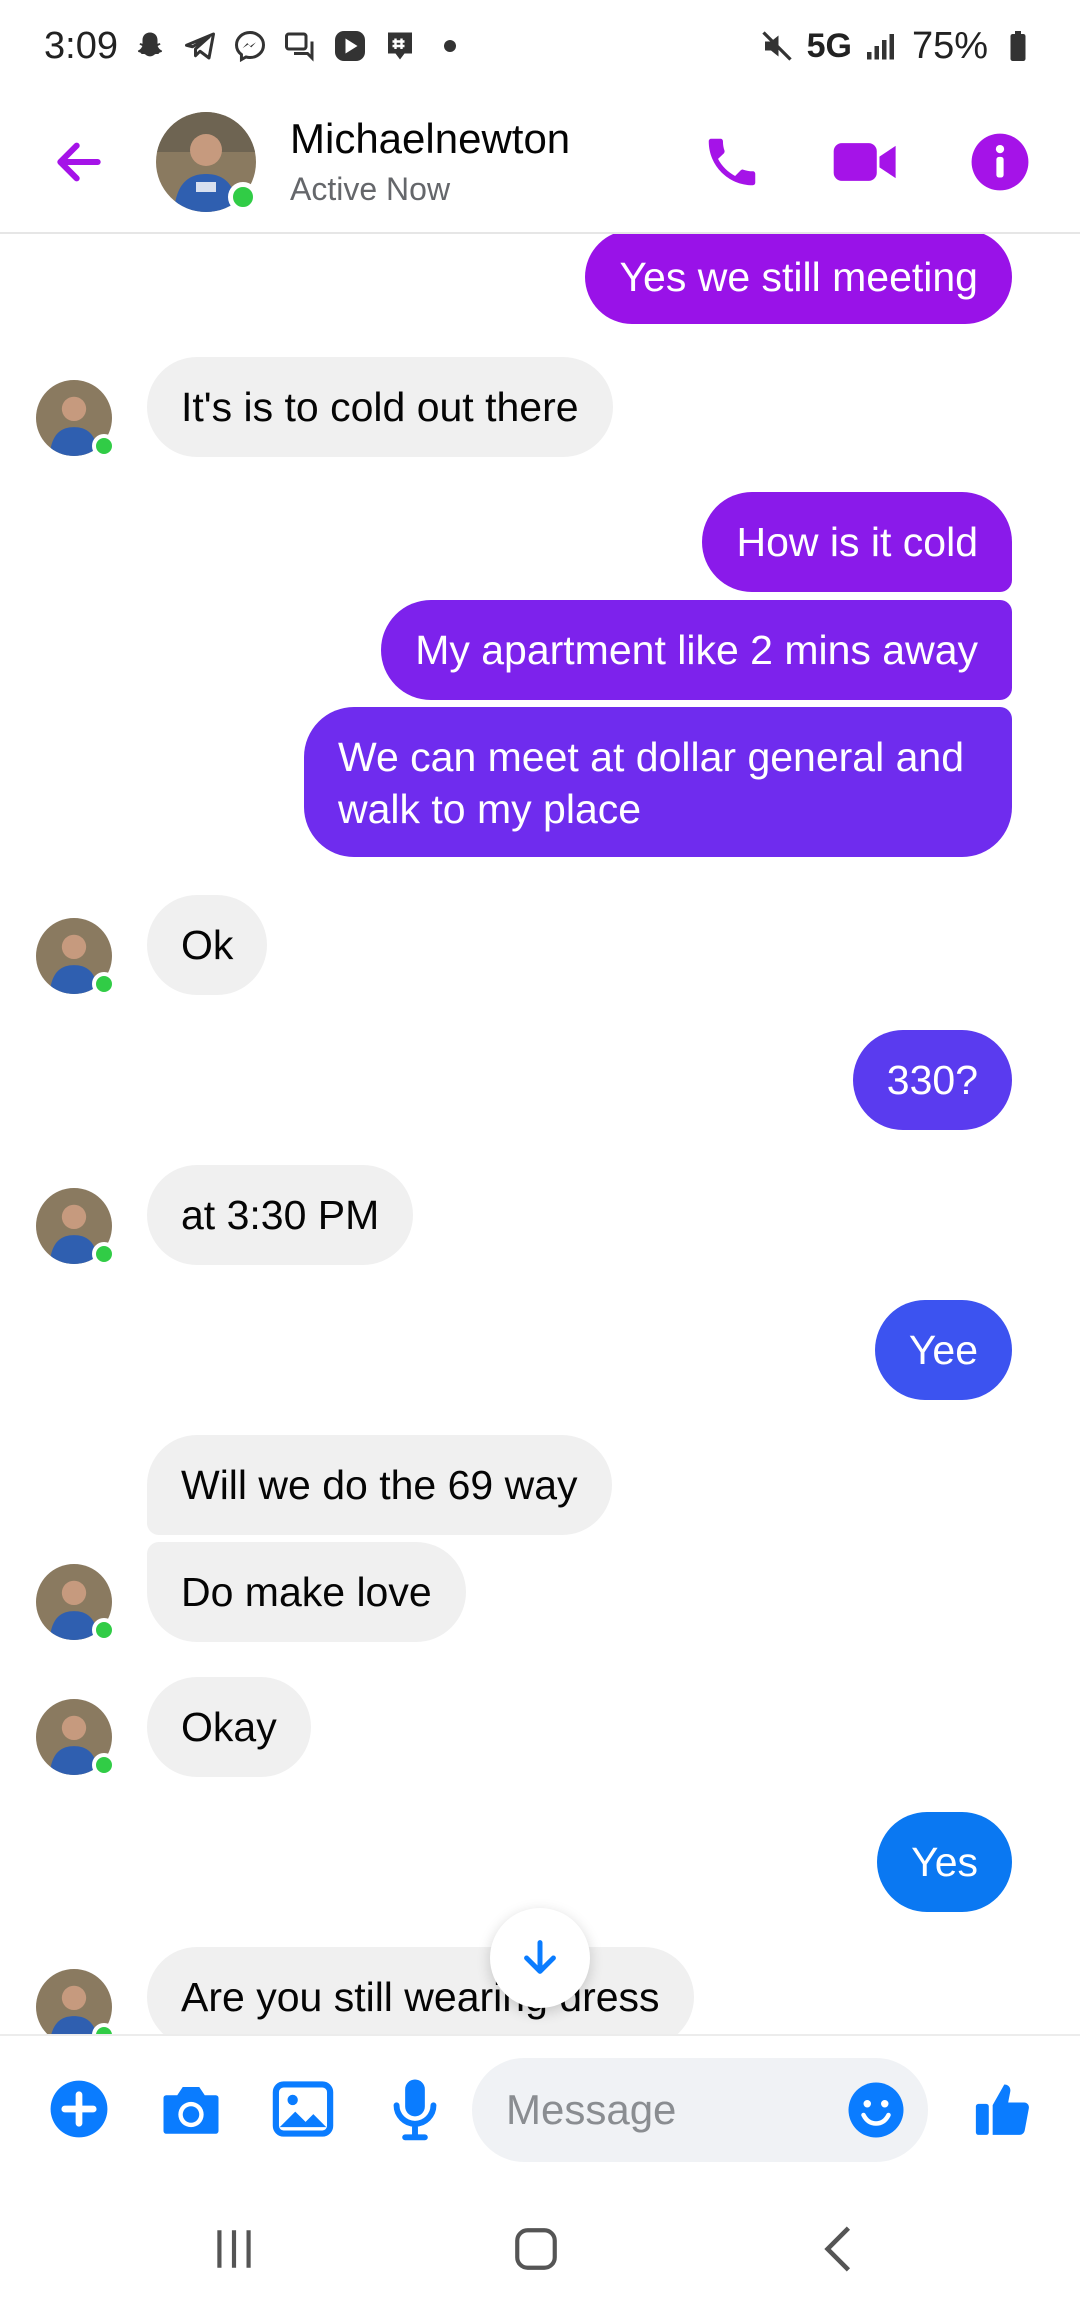 The image size is (1080, 2316). I want to click on messenger-icon, so click(250, 46).